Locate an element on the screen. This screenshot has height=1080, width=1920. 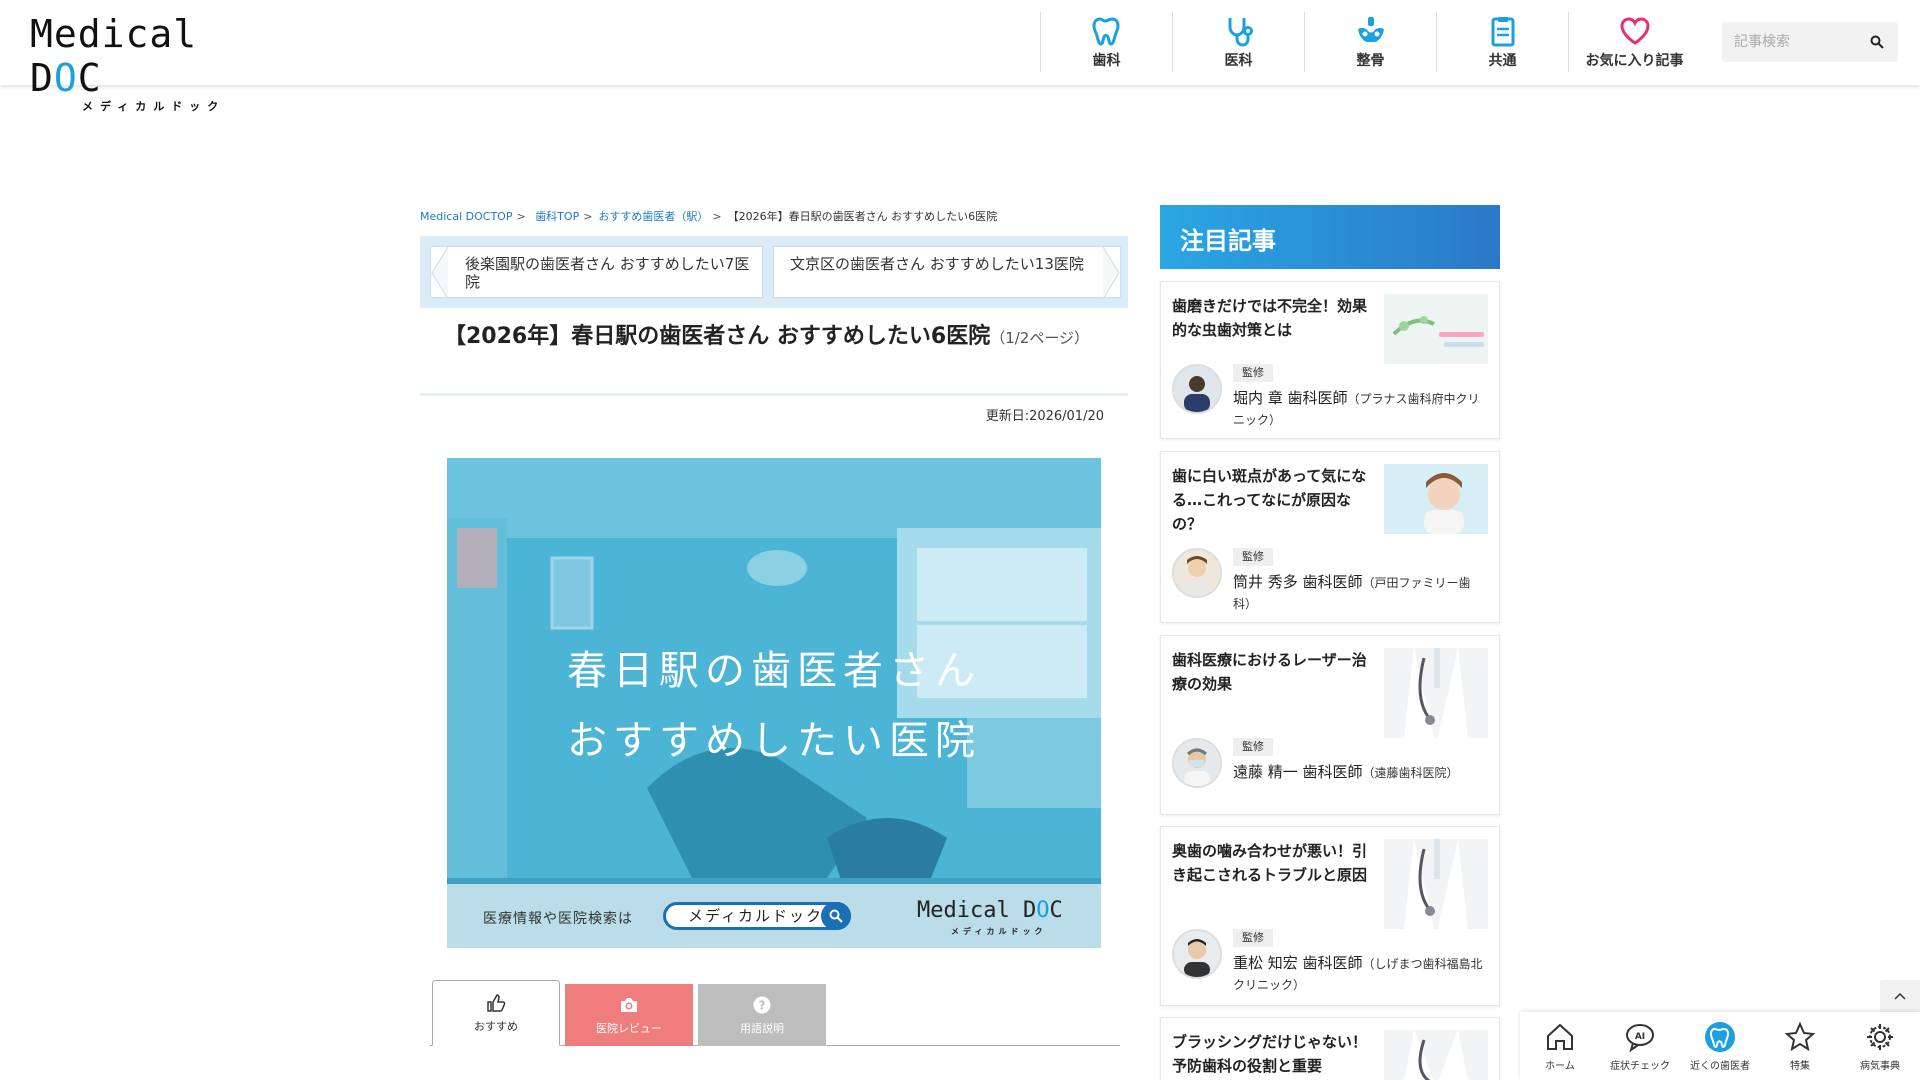
prev-article-link: 後楽園駅の歯医者さん おすすめしたい7医院 is located at coordinates (596, 272).